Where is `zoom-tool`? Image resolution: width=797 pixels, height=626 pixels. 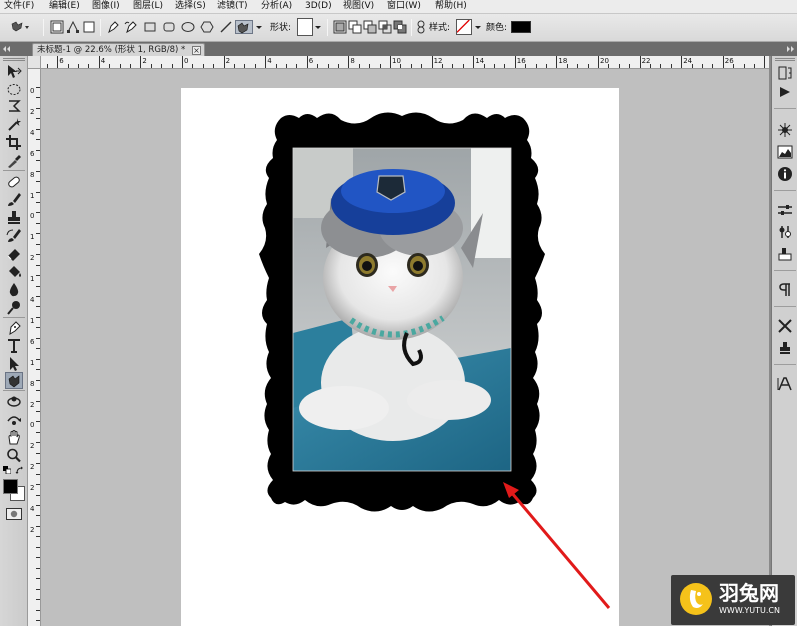
zoom-tool is located at coordinates (14, 455).